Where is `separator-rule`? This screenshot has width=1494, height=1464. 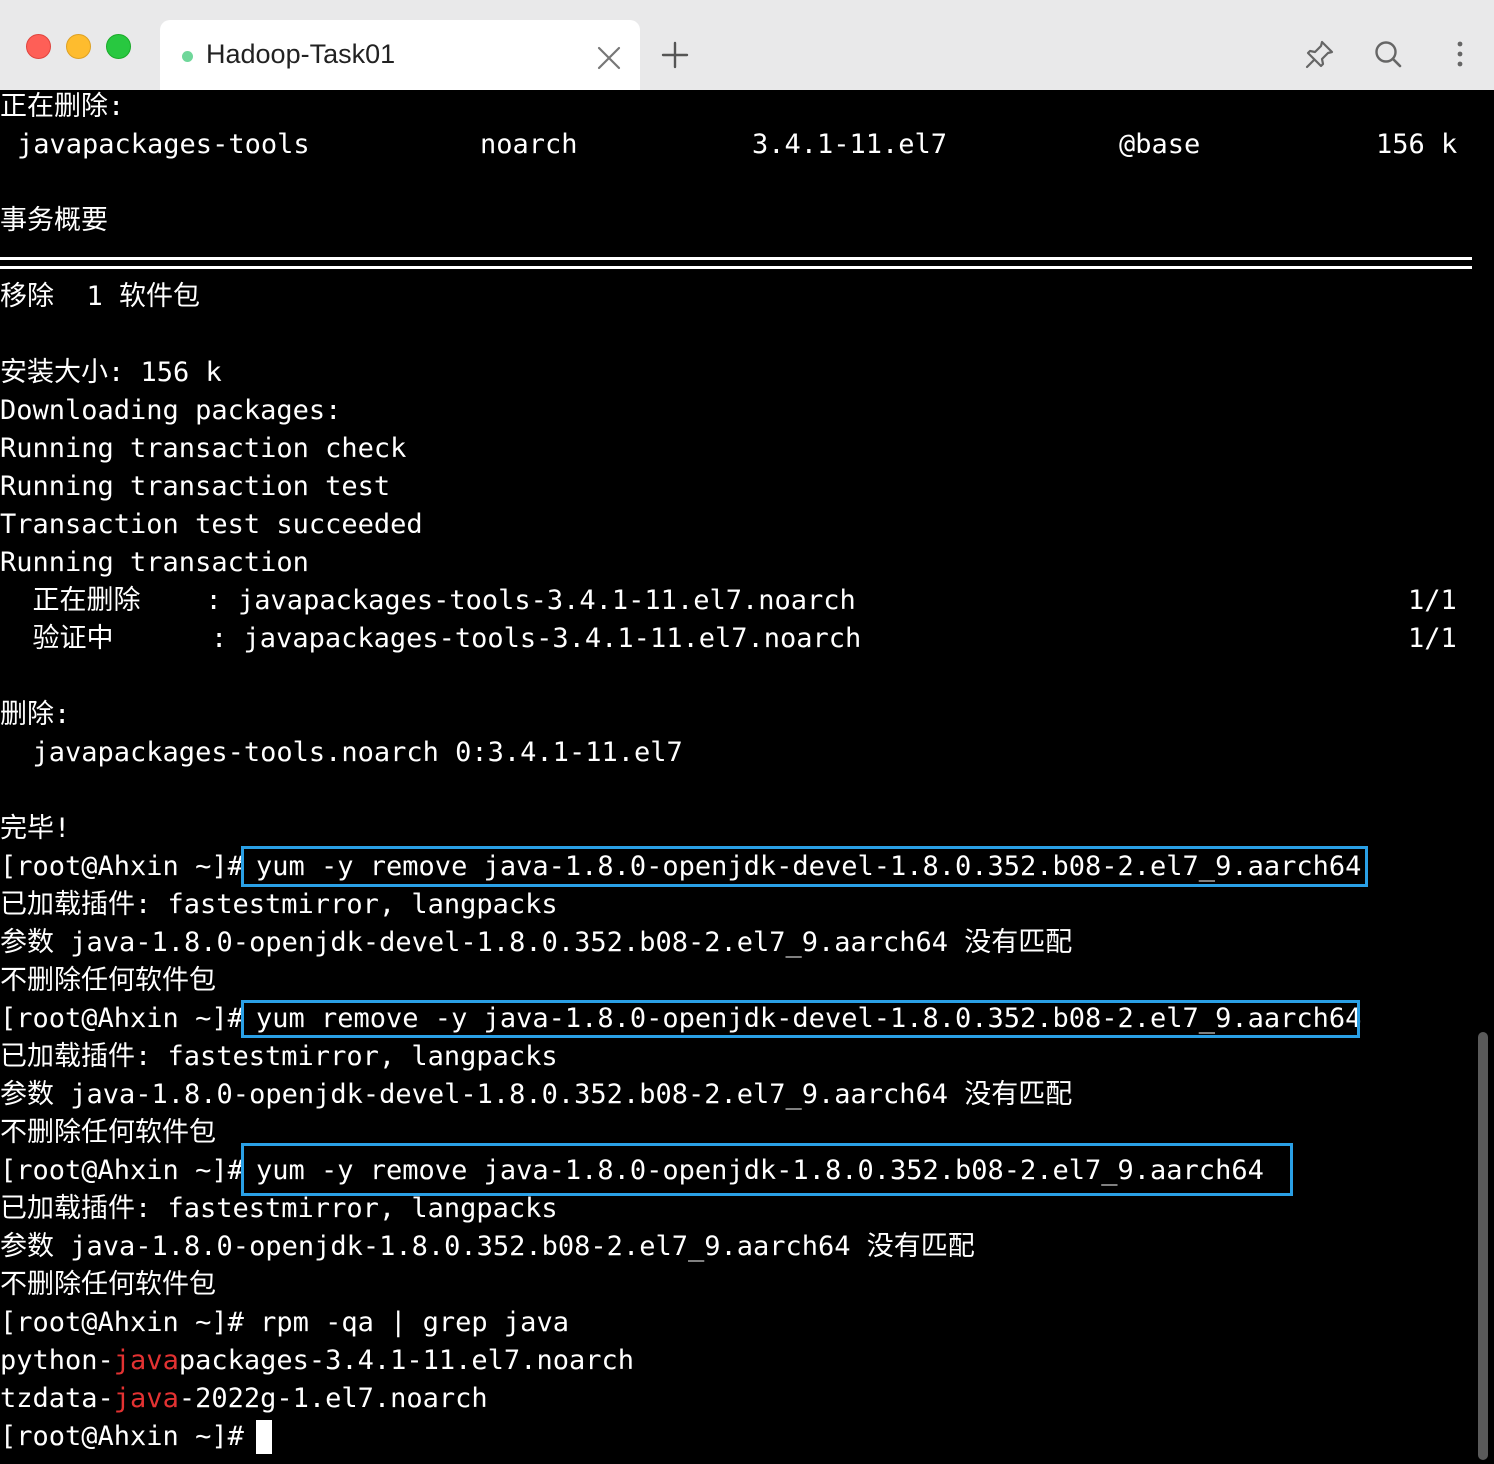
separator-rule is located at coordinates (736, 263).